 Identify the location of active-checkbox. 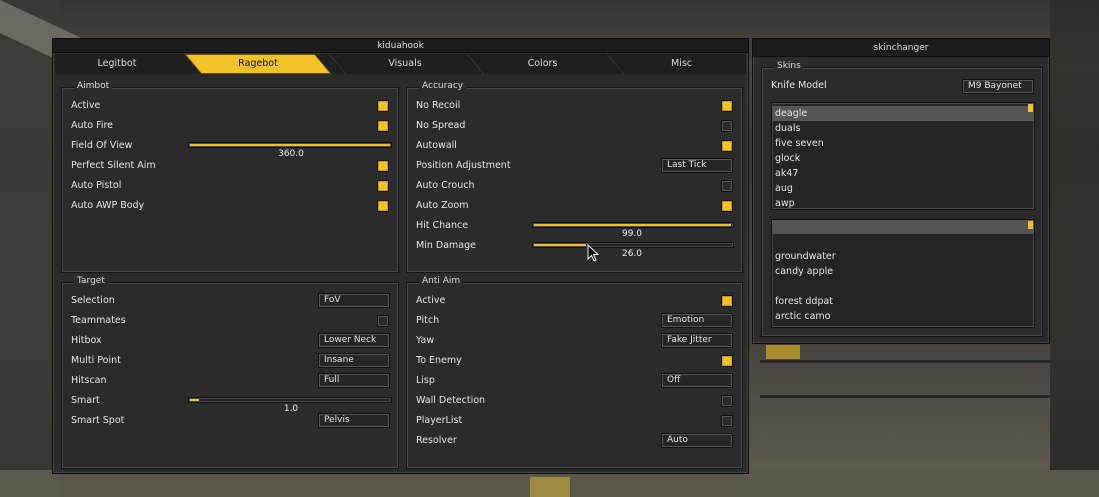
(383, 106).